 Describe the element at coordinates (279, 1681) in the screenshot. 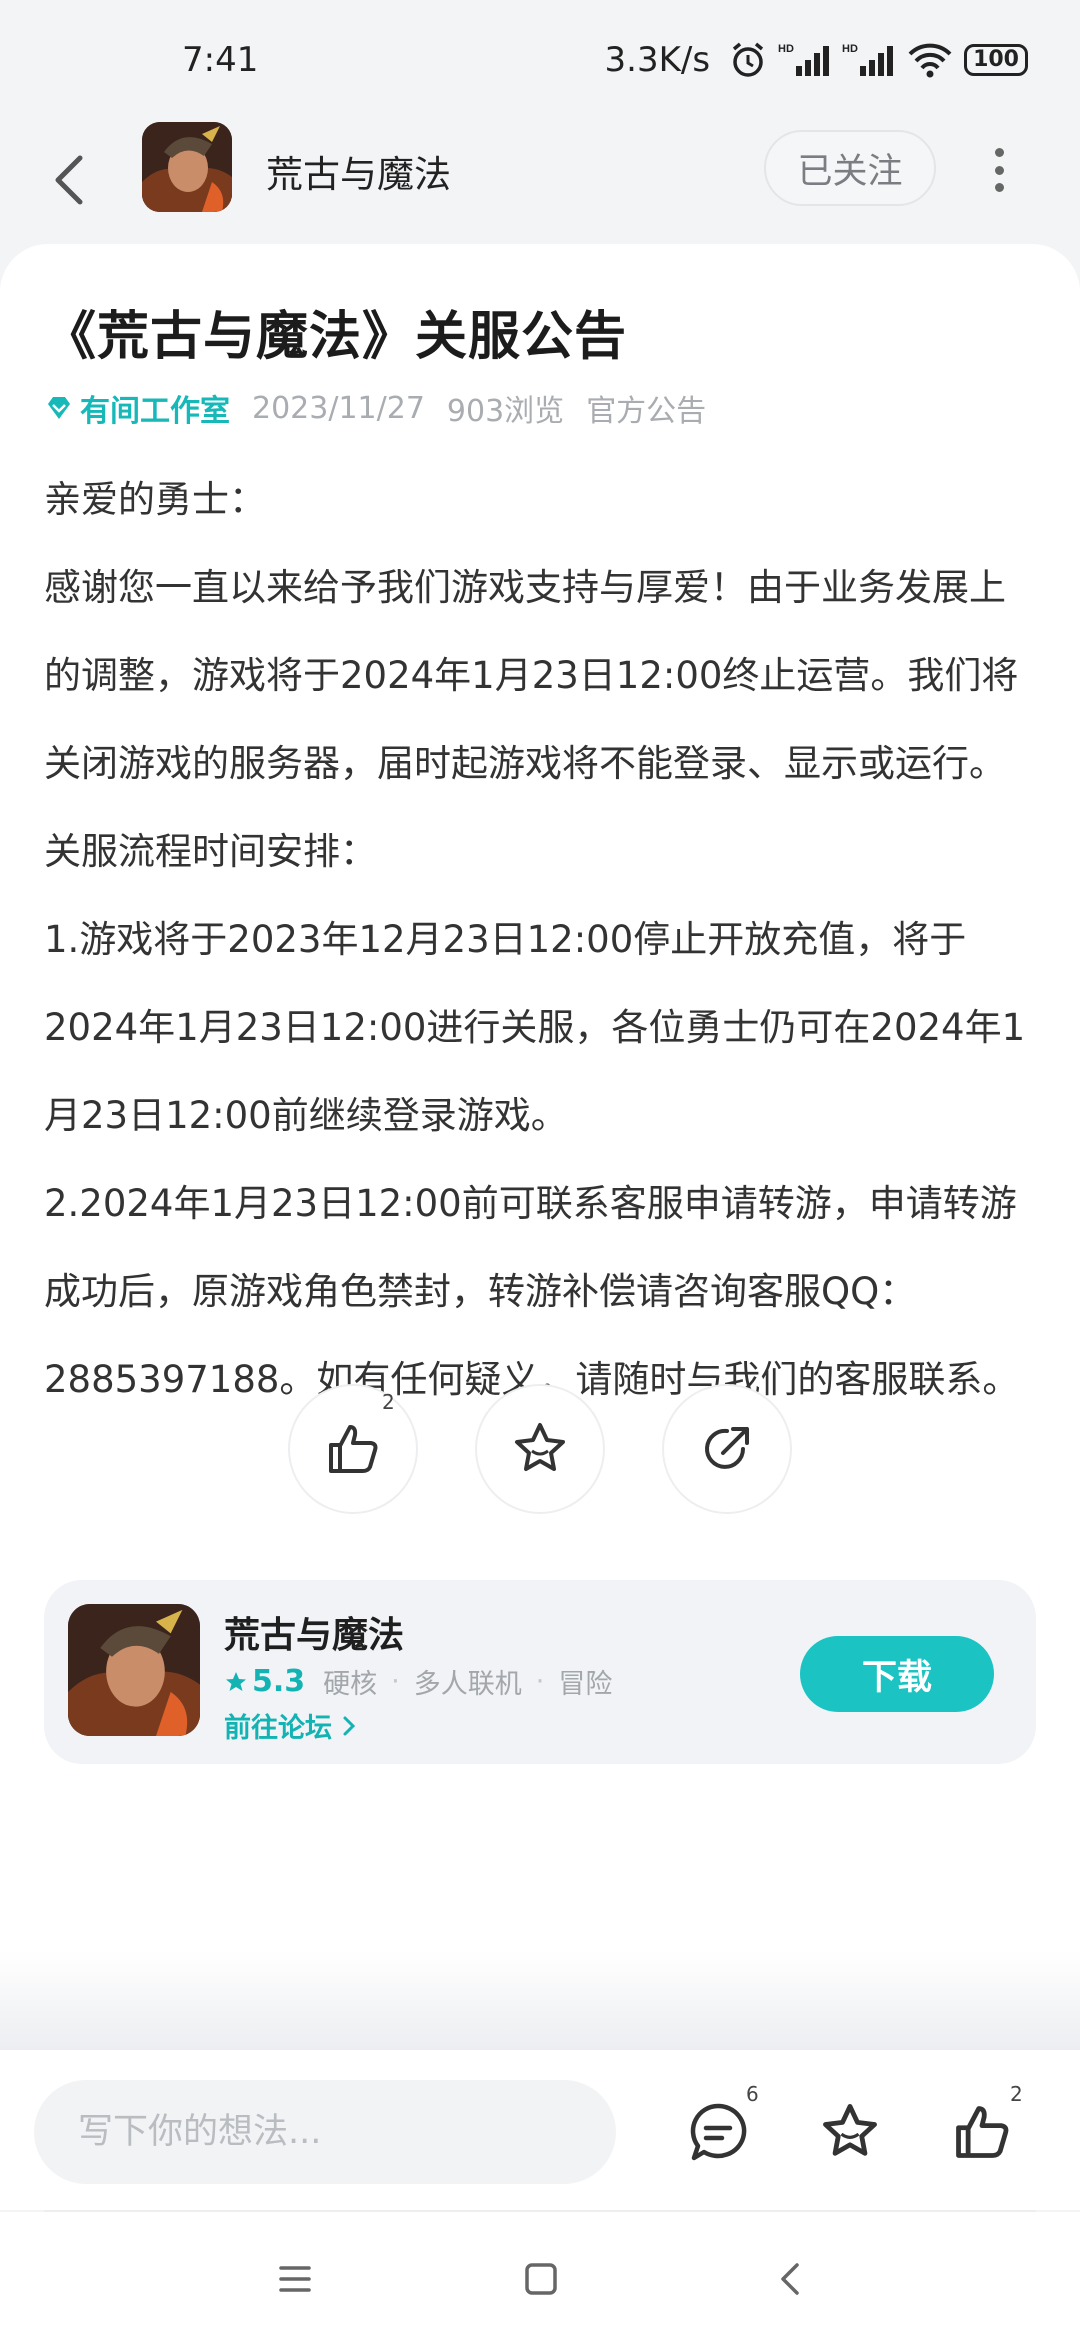

I see `rating-value: 5.3` at that location.